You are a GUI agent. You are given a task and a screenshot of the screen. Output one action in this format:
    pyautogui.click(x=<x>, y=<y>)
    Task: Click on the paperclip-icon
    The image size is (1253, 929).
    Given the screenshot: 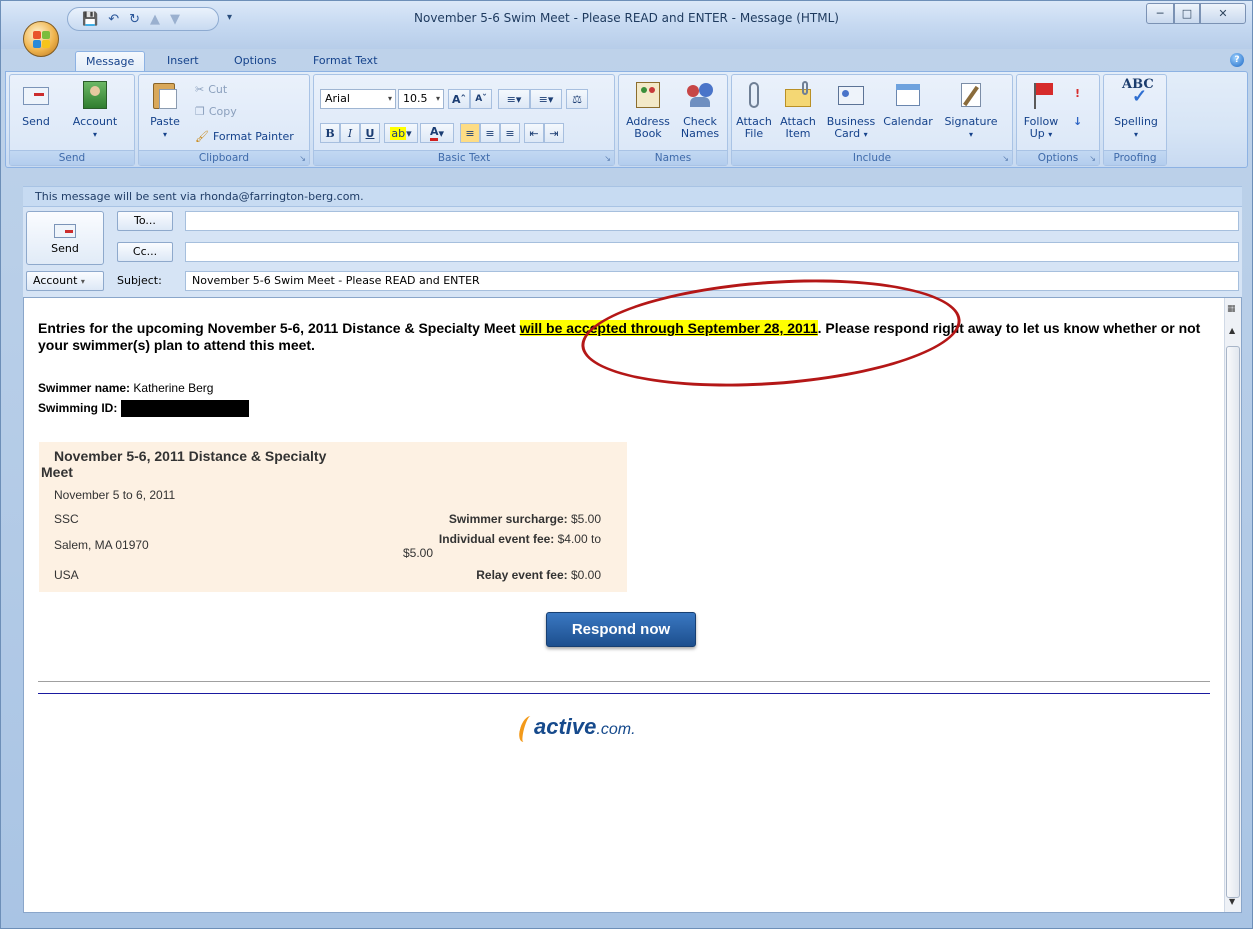 What is the action you would take?
    pyautogui.click(x=754, y=95)
    